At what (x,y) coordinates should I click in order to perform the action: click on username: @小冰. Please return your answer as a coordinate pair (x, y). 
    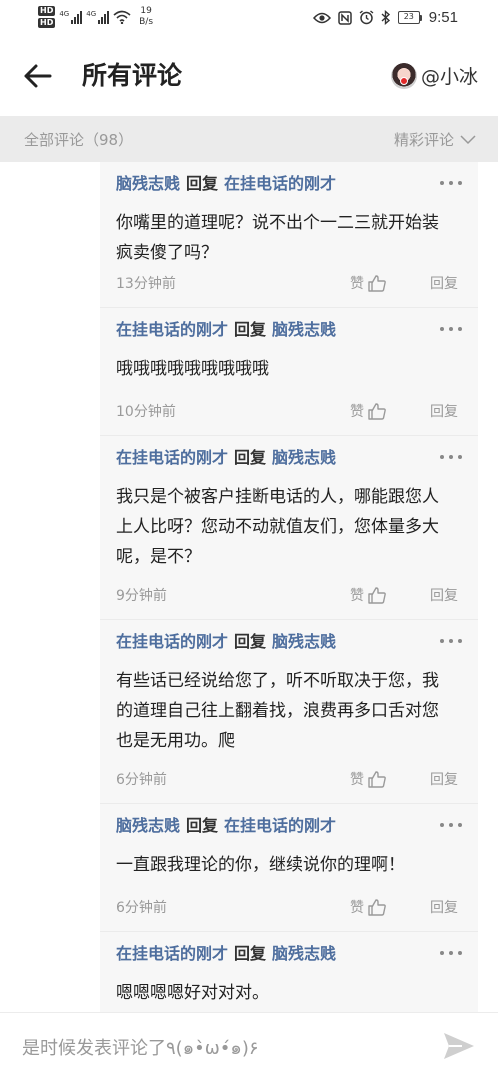
    Looking at the image, I should click on (449, 75).